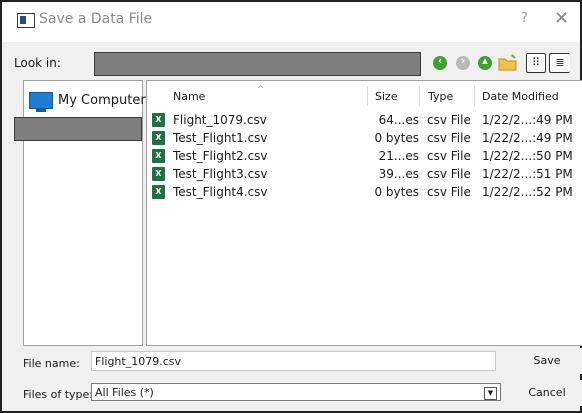 The height and width of the screenshot is (413, 582). I want to click on new-folder-button, so click(508, 63).